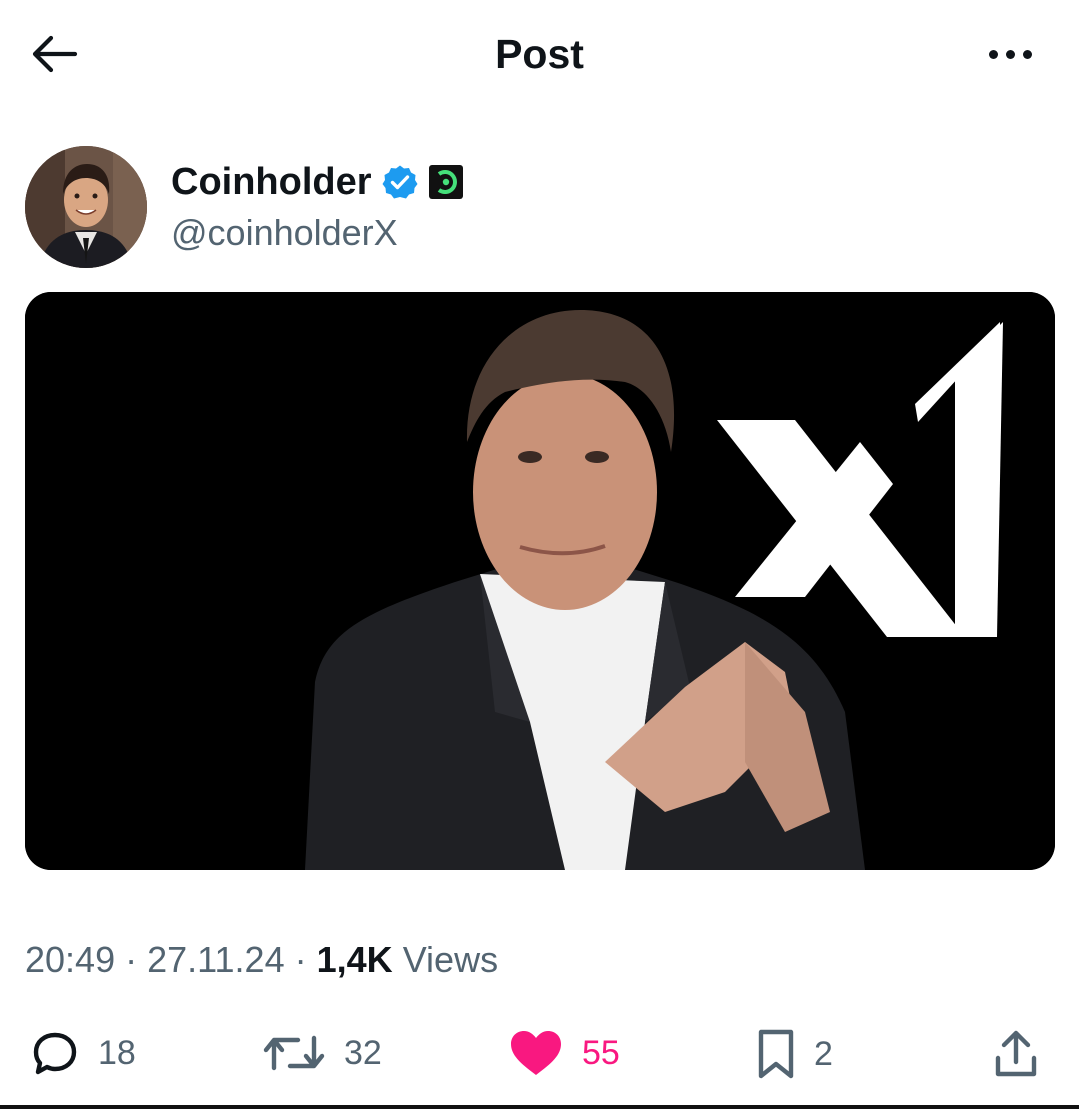 The height and width of the screenshot is (1109, 1079). Describe the element at coordinates (117, 1052) in the screenshot. I see `reply-count: 18` at that location.